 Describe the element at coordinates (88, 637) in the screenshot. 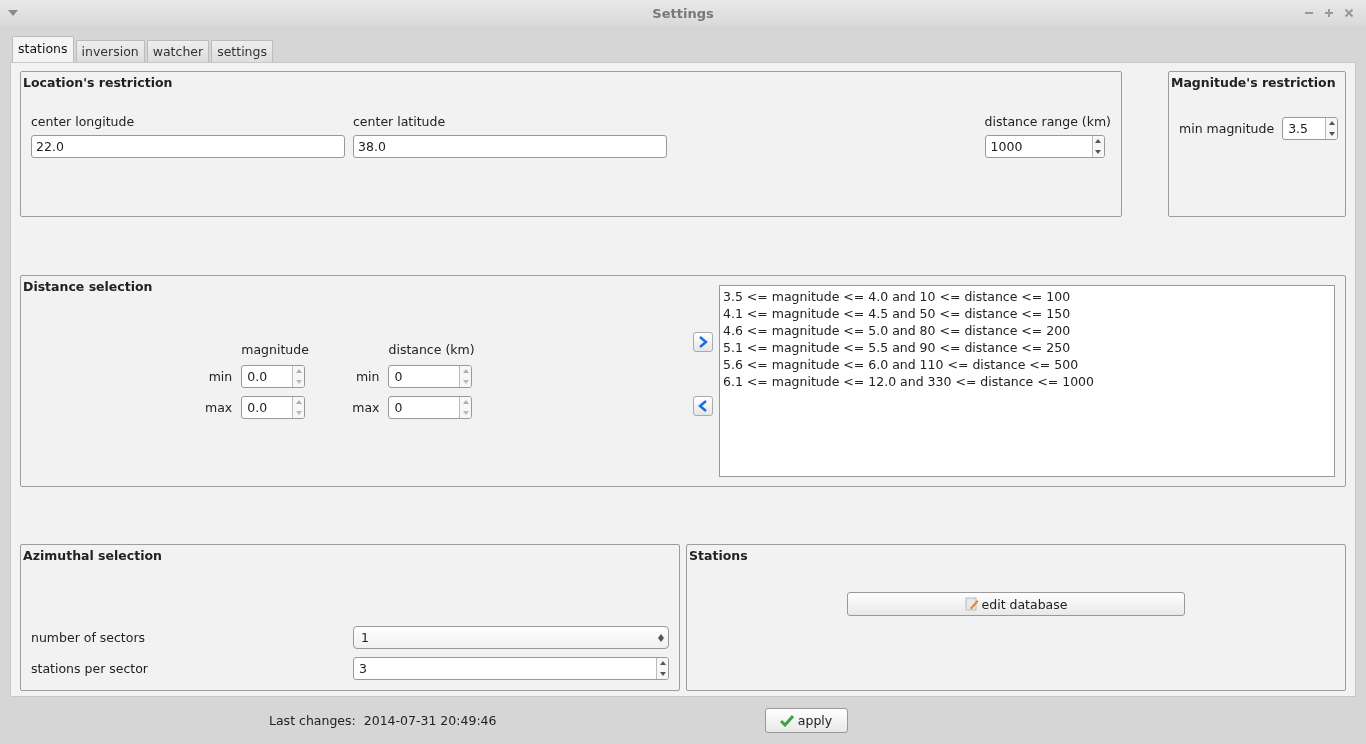

I see `field-label: number of sectors` at that location.